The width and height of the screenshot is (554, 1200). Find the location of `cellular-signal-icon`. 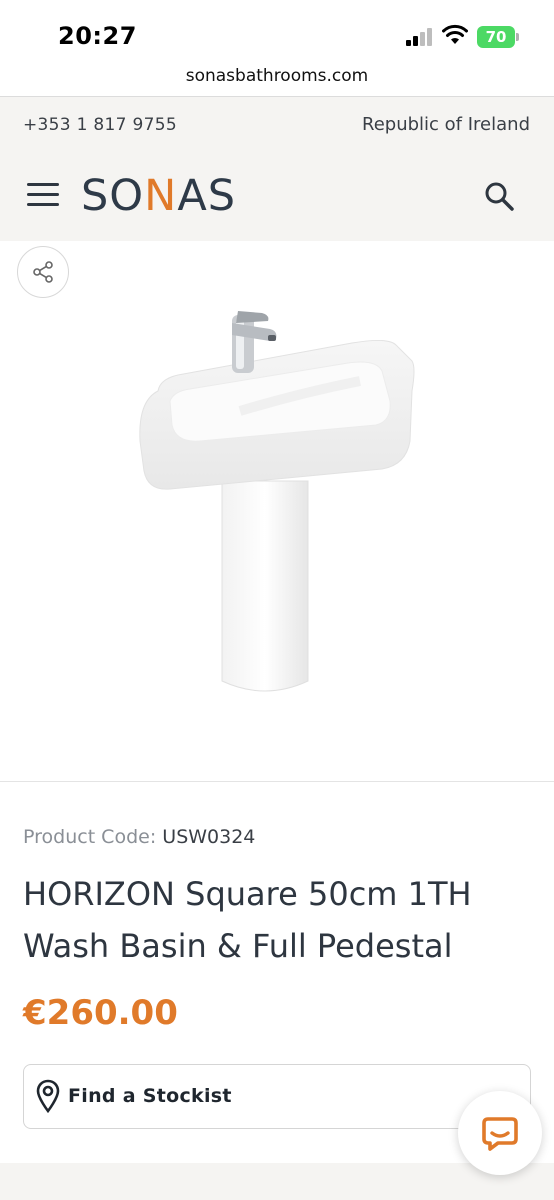

cellular-signal-icon is located at coordinates (420, 37).